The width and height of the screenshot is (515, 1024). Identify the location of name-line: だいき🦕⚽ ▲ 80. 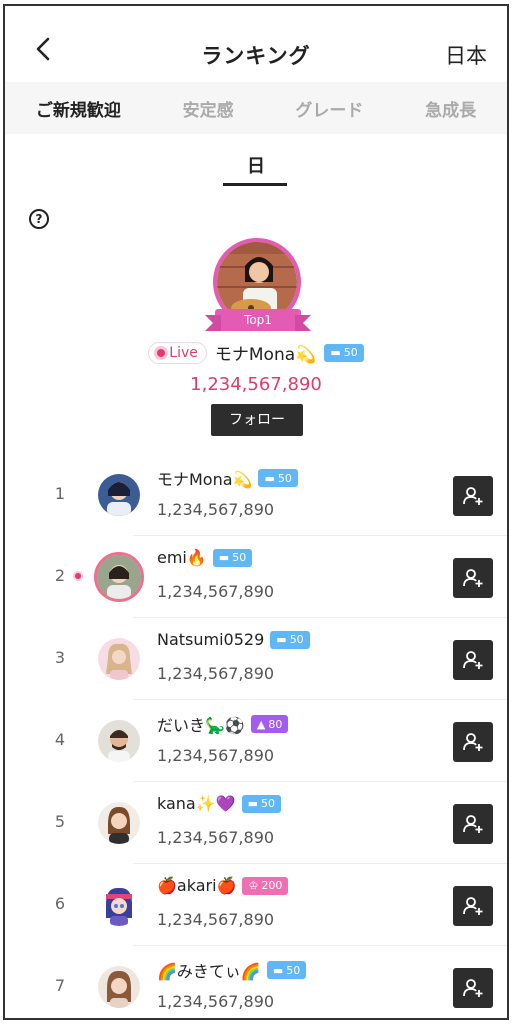
(223, 724).